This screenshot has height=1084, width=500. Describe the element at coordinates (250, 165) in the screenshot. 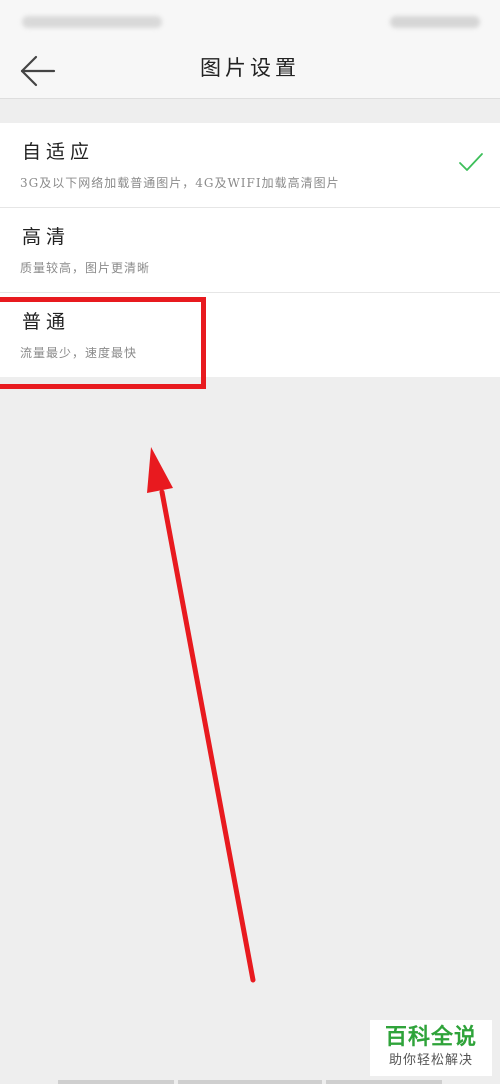

I see `option-adaptive: 自适应 3G及以下网络加载普通图片，4G及WIFI加载高清图片` at that location.